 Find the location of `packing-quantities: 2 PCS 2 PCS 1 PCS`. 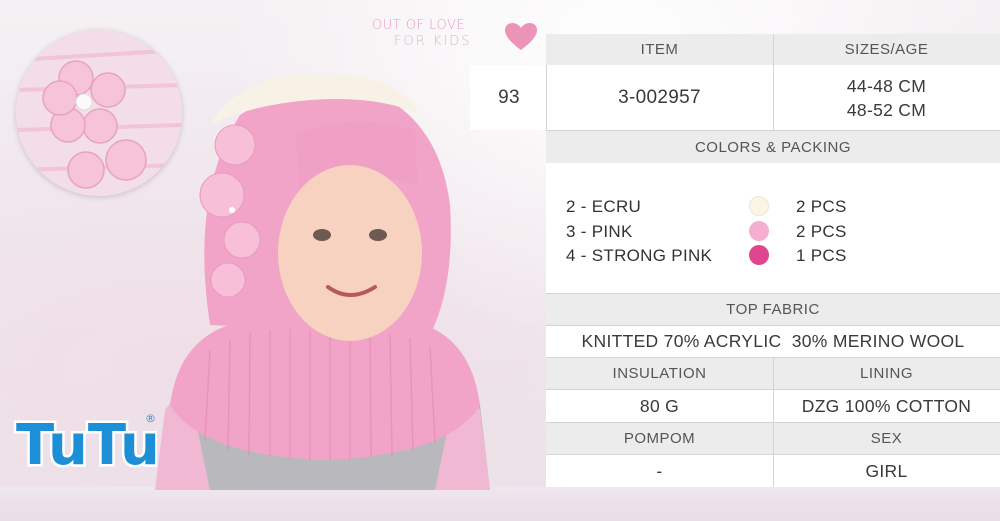

packing-quantities: 2 PCS 2 PCS 1 PCS is located at coordinates (821, 232).